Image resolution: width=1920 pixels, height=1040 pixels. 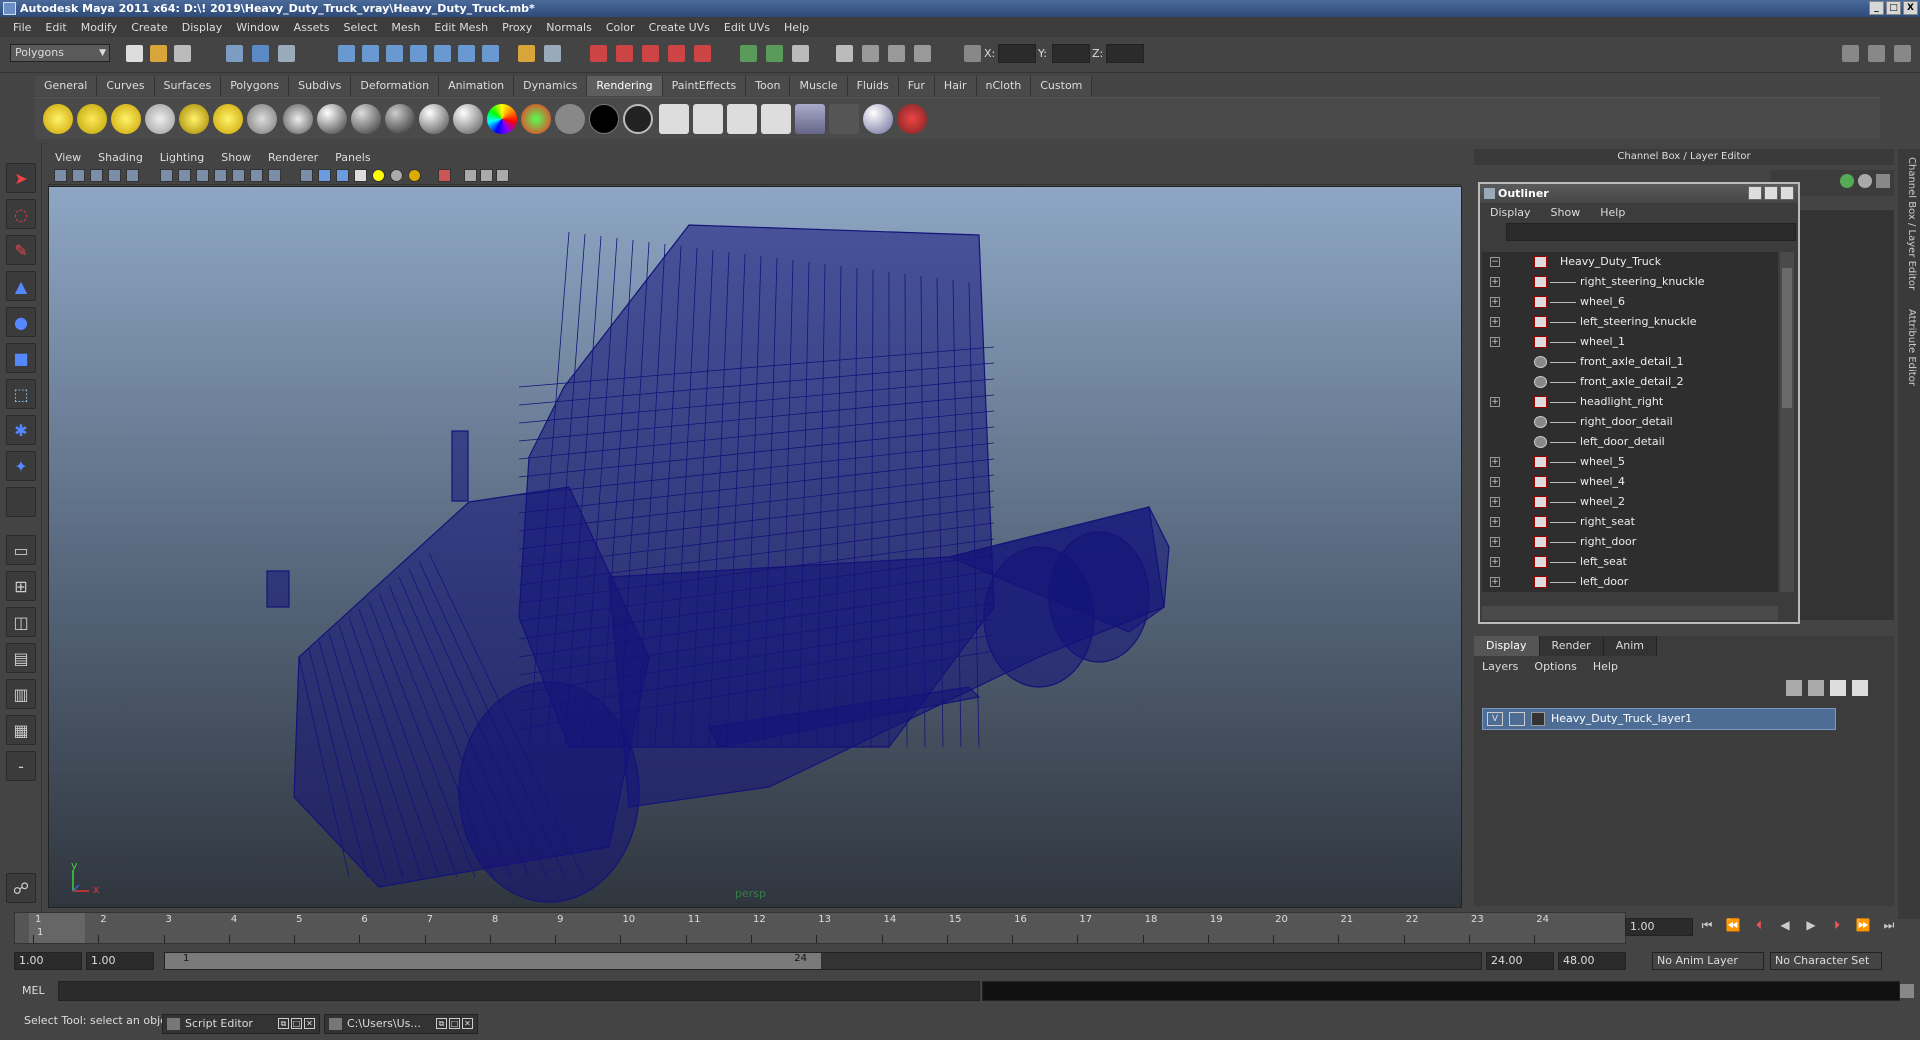 What do you see at coordinates (1816, 688) in the screenshot?
I see `move-layer-down-icon` at bounding box center [1816, 688].